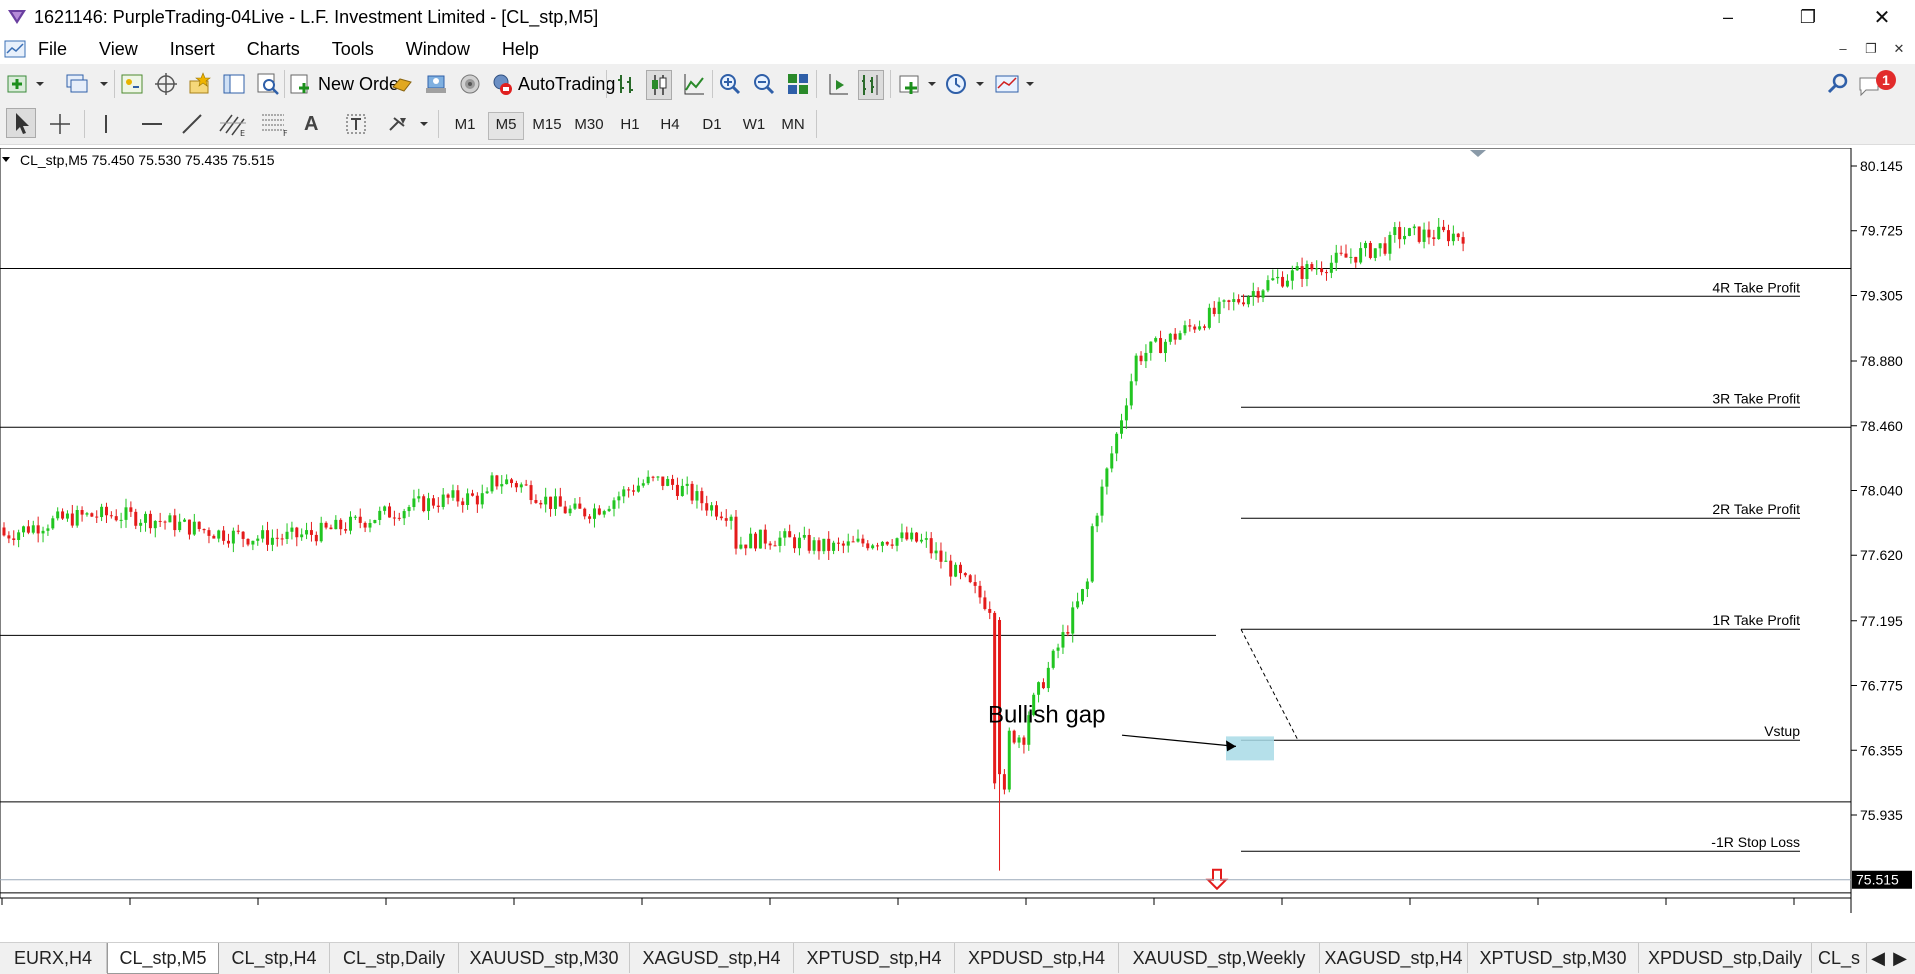  Describe the element at coordinates (200, 84) in the screenshot. I see `navigator-button` at that location.